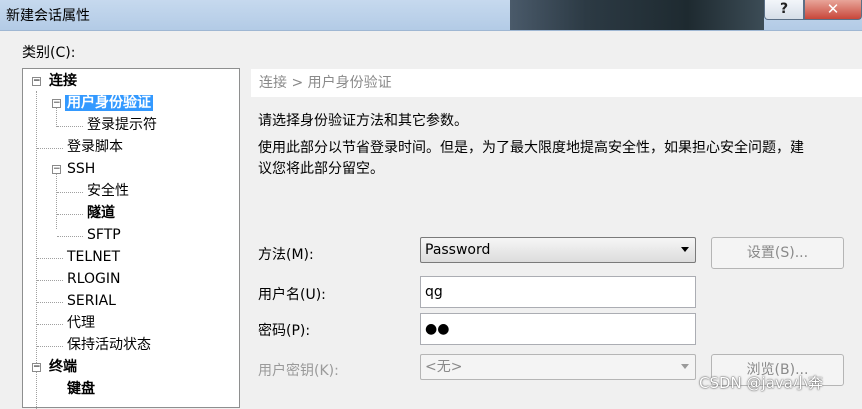 Image resolution: width=862 pixels, height=409 pixels. I want to click on description-text: 请选择身份验证方法和其它参数。, so click(363, 121).